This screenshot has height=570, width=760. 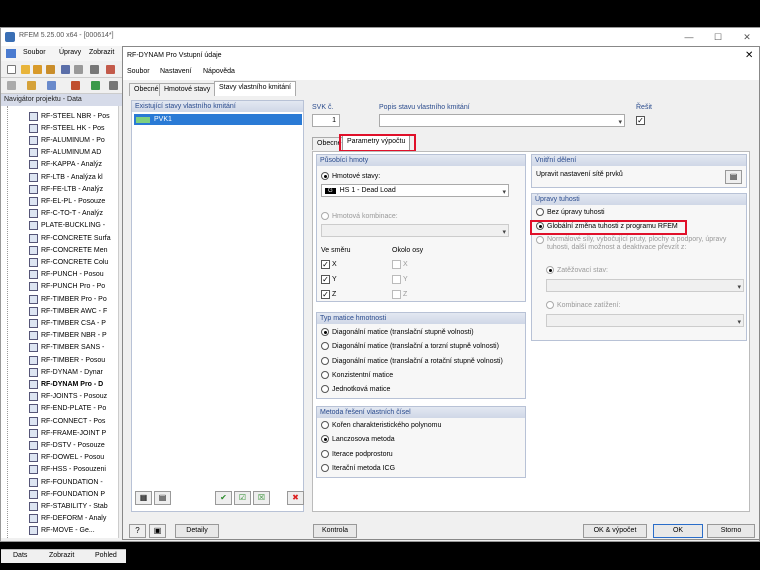 I want to click on ok-vypocet-button: OK & výpočet, so click(x=615, y=531).